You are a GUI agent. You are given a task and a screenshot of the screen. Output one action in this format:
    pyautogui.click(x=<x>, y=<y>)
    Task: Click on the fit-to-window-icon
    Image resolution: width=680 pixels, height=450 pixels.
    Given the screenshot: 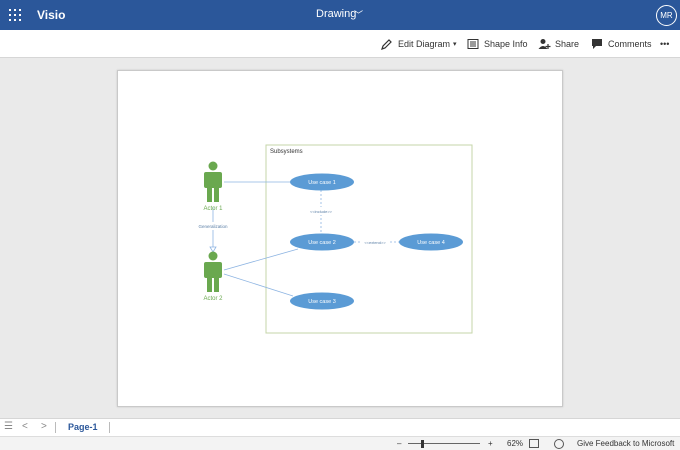 What is the action you would take?
    pyautogui.click(x=534, y=443)
    